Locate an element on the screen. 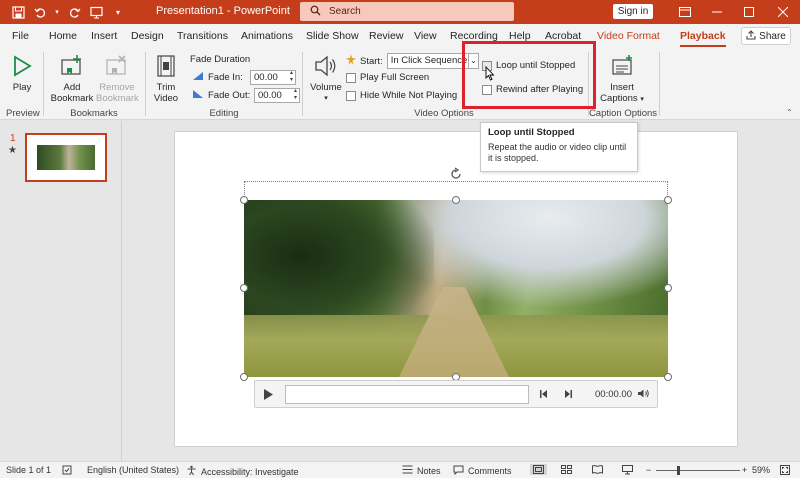 This screenshot has width=800, height=478. notes-icon is located at coordinates (407, 470).